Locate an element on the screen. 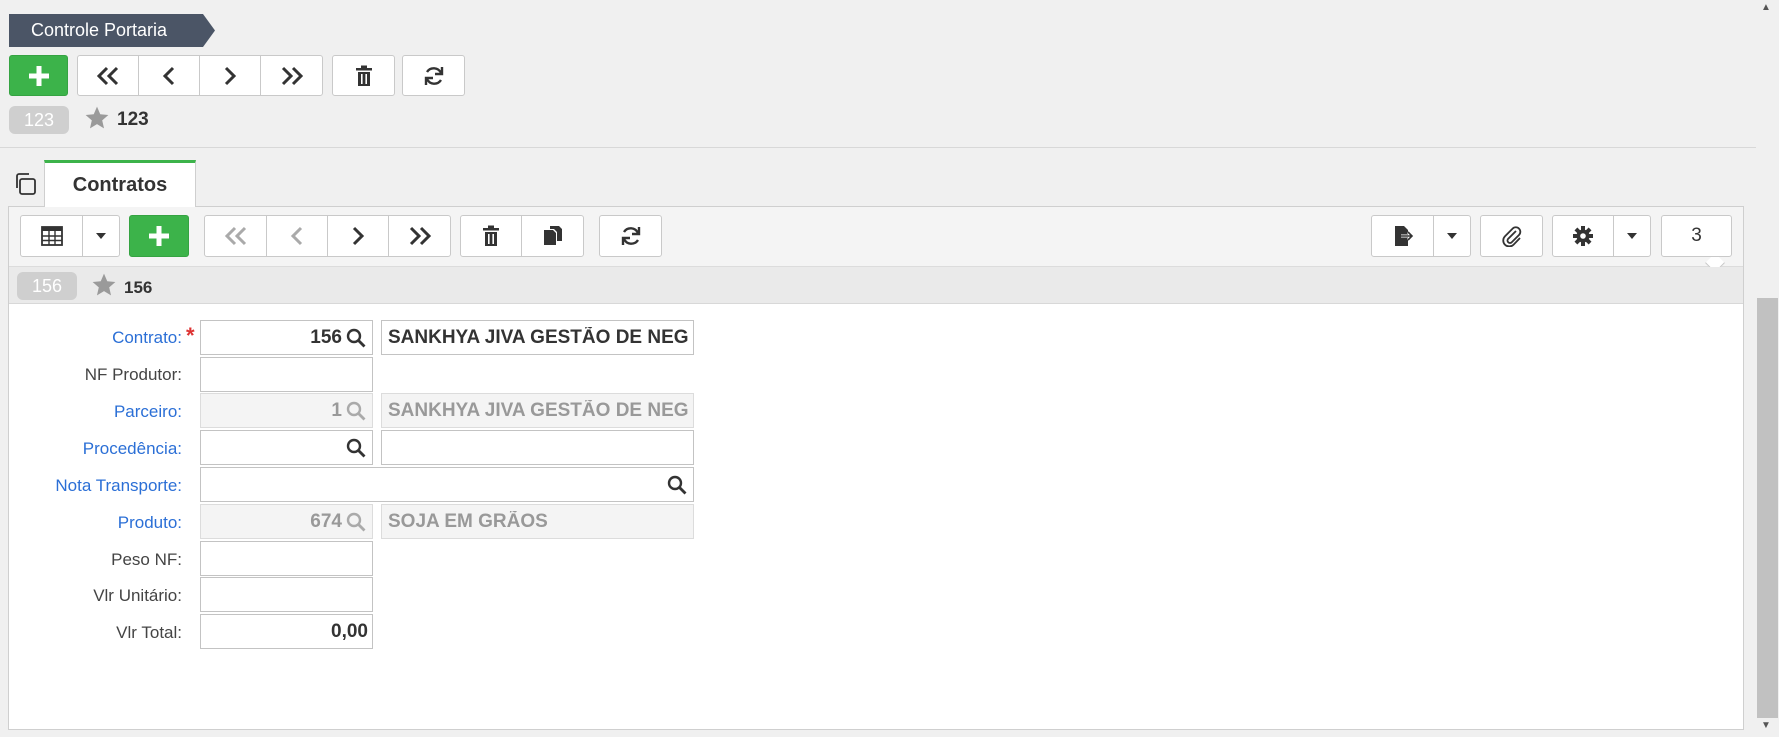  scroll-down-arrow-icon: ▼ is located at coordinates (1766, 725).